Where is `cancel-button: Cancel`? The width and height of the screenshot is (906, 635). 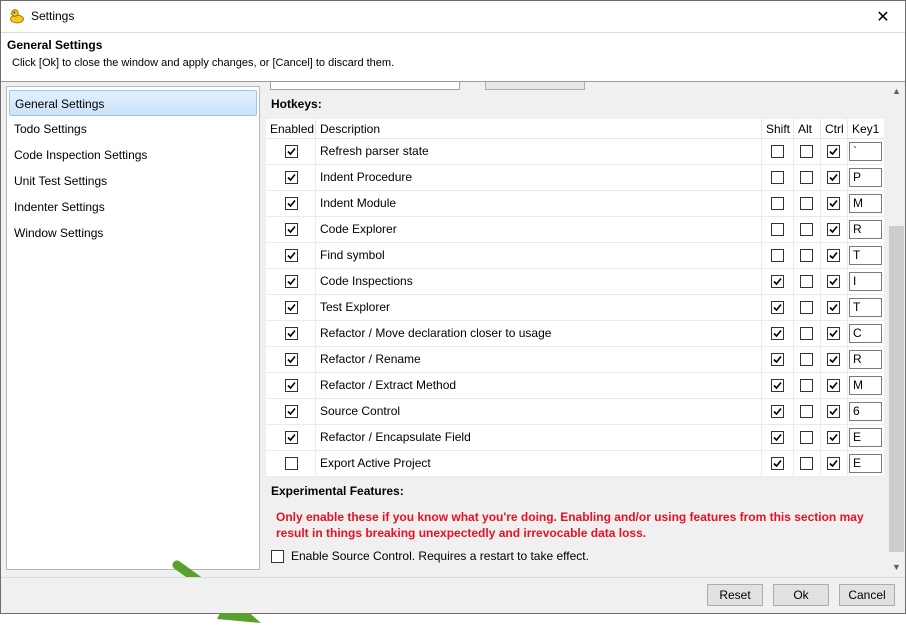 cancel-button: Cancel is located at coordinates (867, 595).